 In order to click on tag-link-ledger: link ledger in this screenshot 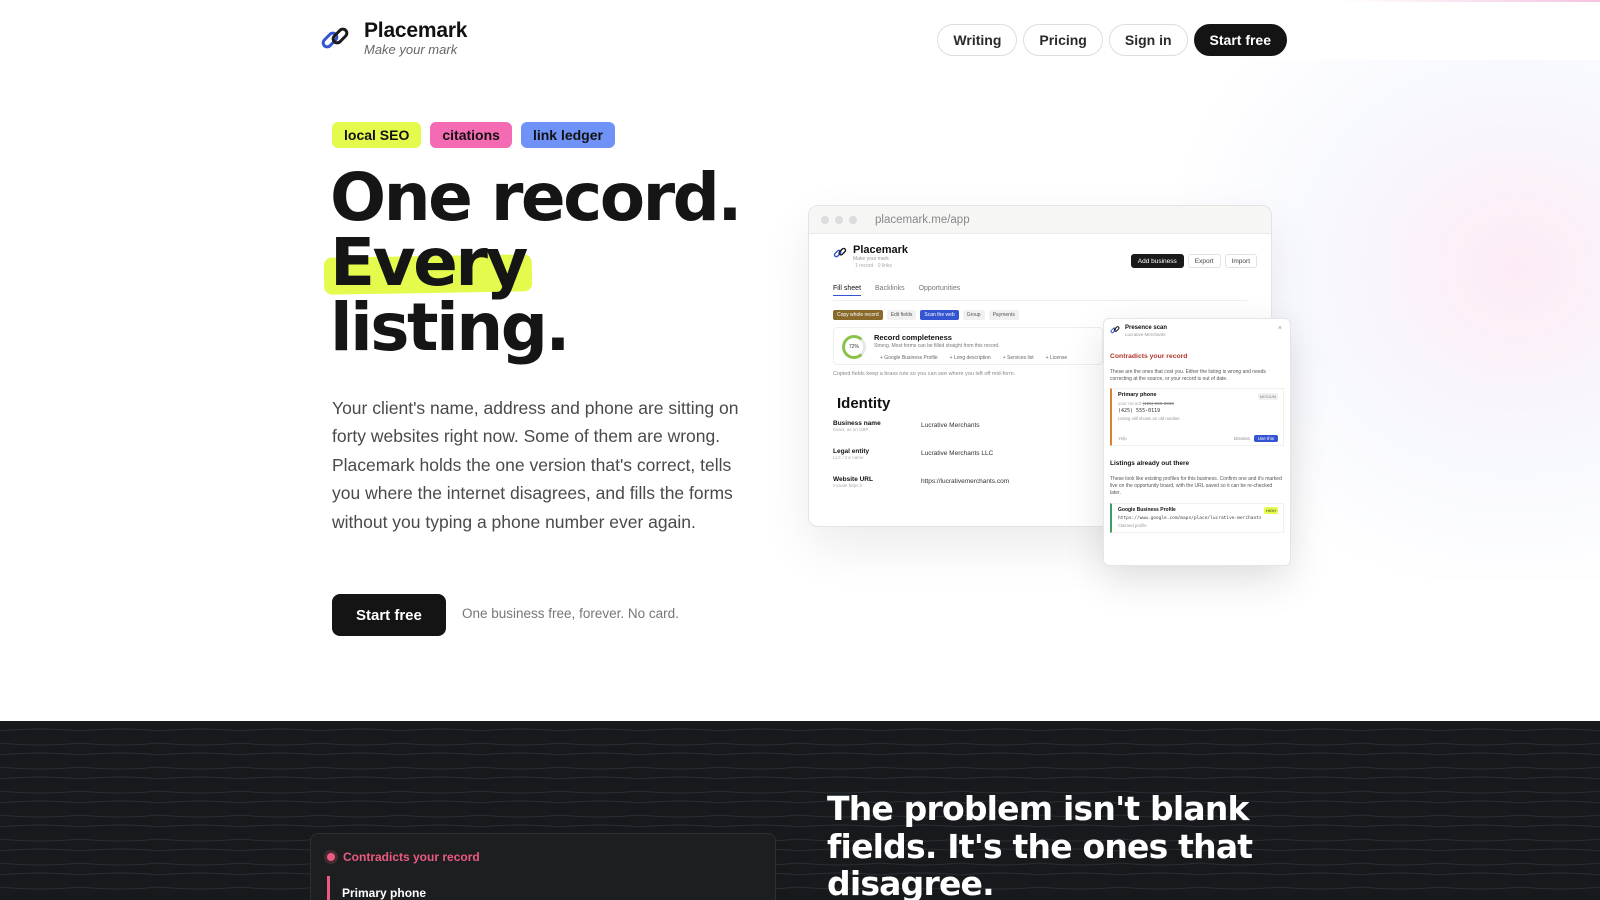, I will do `click(567, 135)`.